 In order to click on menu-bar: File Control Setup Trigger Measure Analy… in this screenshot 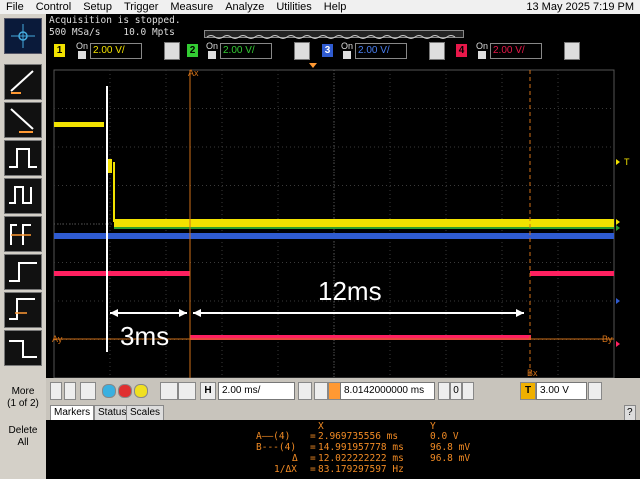, I will do `click(320, 7)`.